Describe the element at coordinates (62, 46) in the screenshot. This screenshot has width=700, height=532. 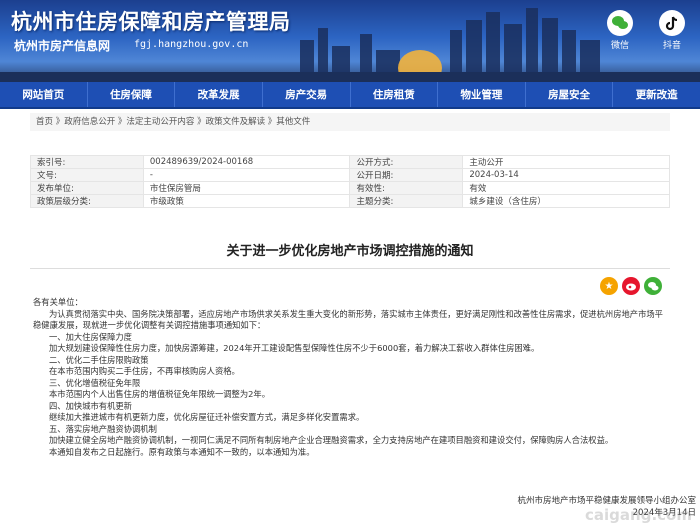
I see `site-subtitle: 杭州市房产信息网` at that location.